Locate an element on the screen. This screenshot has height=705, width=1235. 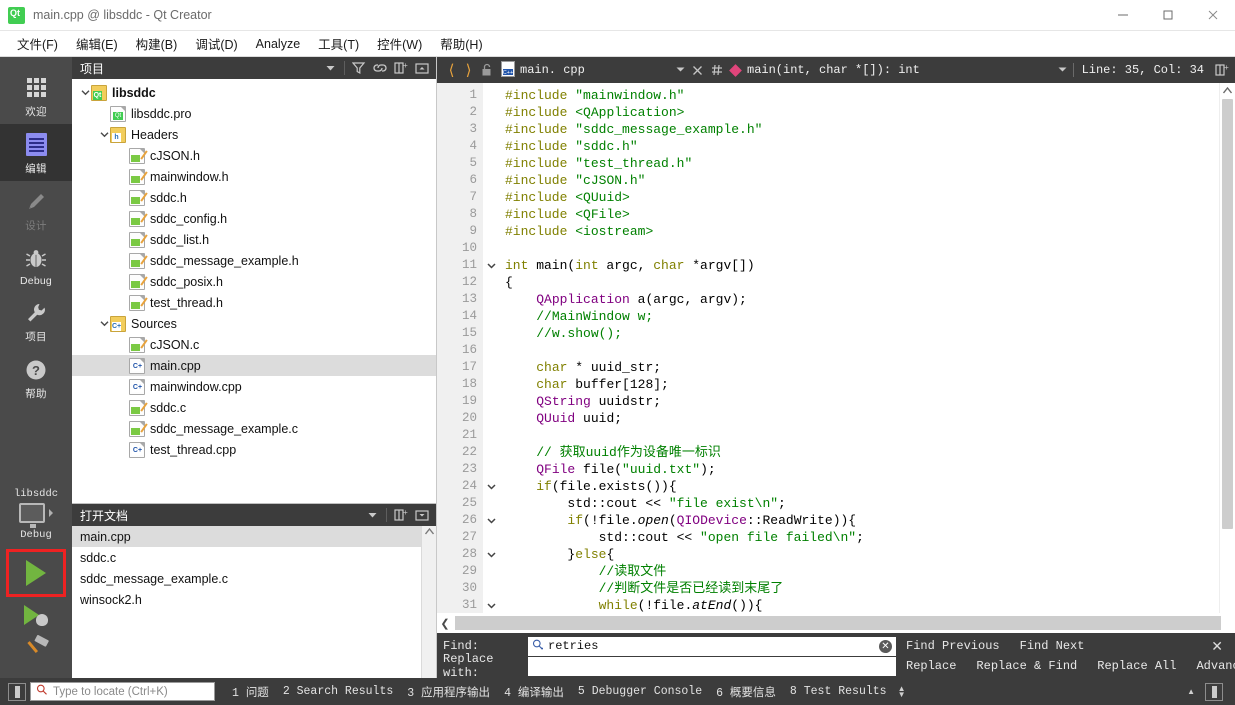
tree-item: test_thread.h is located at coordinates (254, 302).